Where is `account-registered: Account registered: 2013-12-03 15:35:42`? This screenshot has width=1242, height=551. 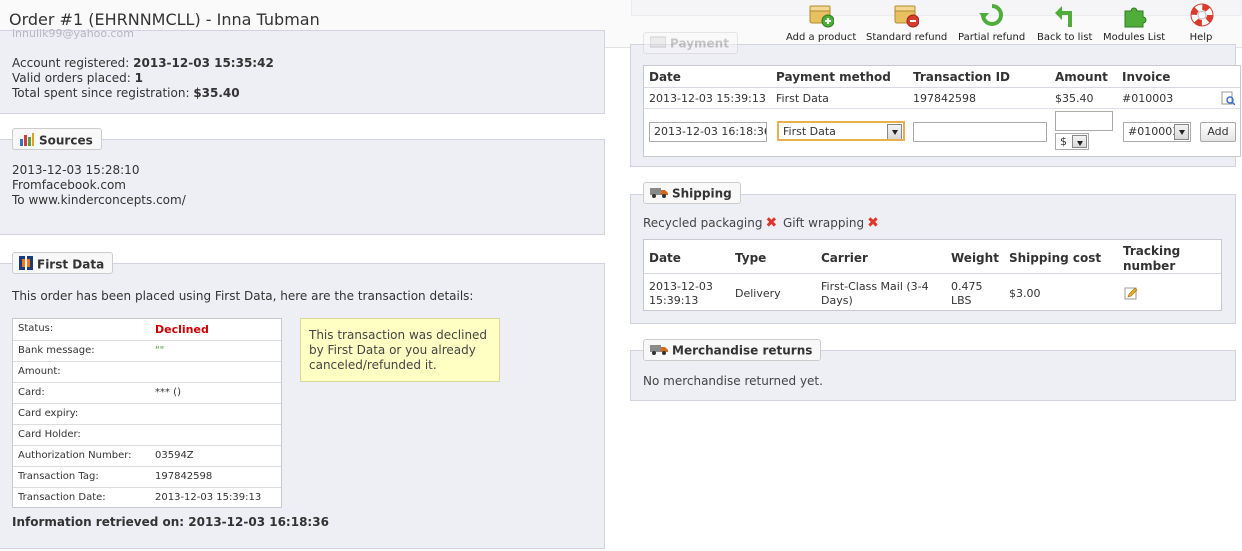
account-registered: Account registered: 2013-12-03 15:35:42 is located at coordinates (143, 63).